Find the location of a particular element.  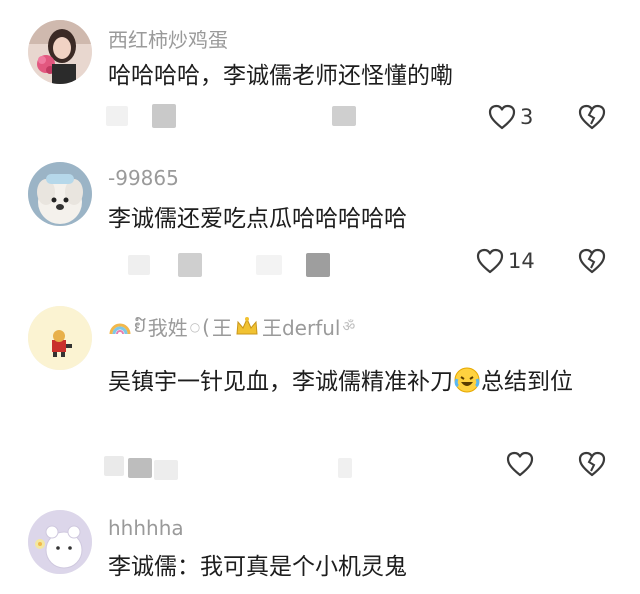

decorative-glyph: ॐ is located at coordinates (349, 327).